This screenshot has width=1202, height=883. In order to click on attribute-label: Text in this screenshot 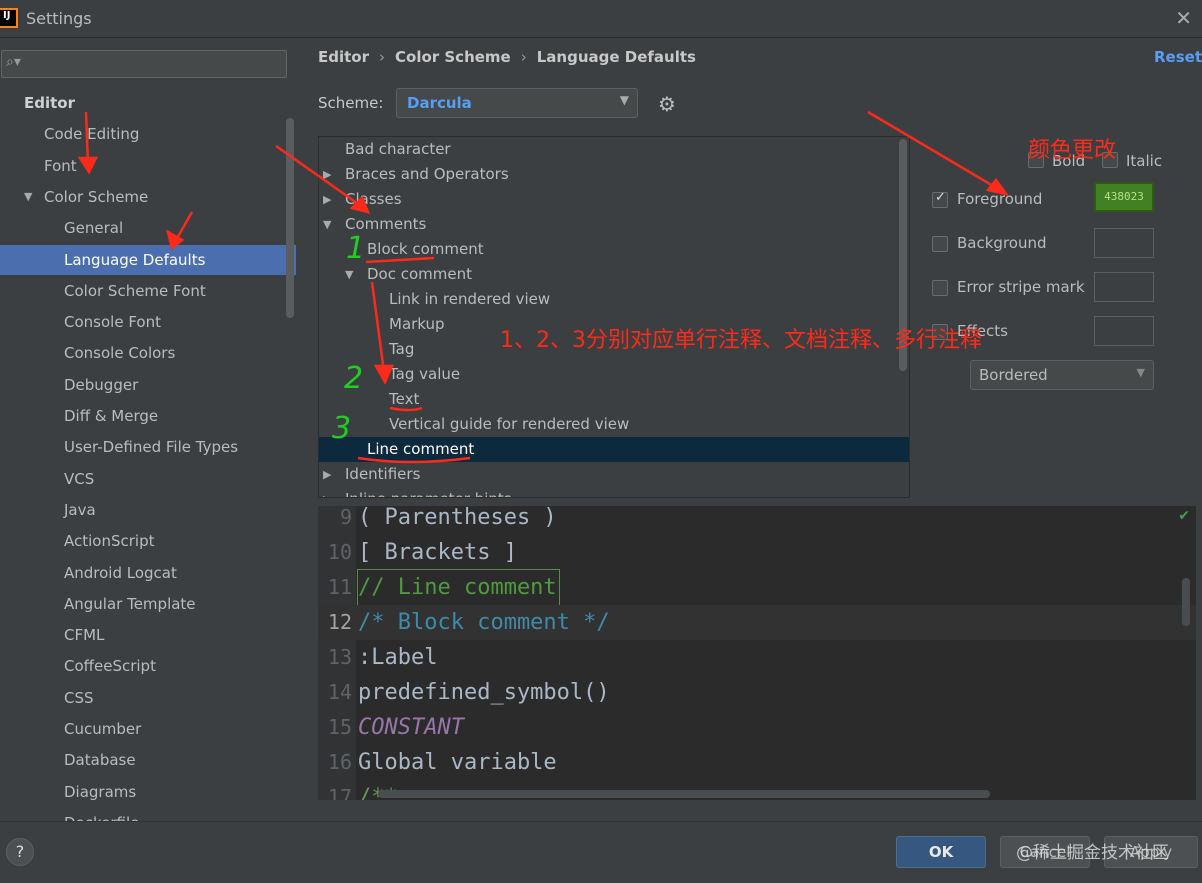, I will do `click(404, 399)`.